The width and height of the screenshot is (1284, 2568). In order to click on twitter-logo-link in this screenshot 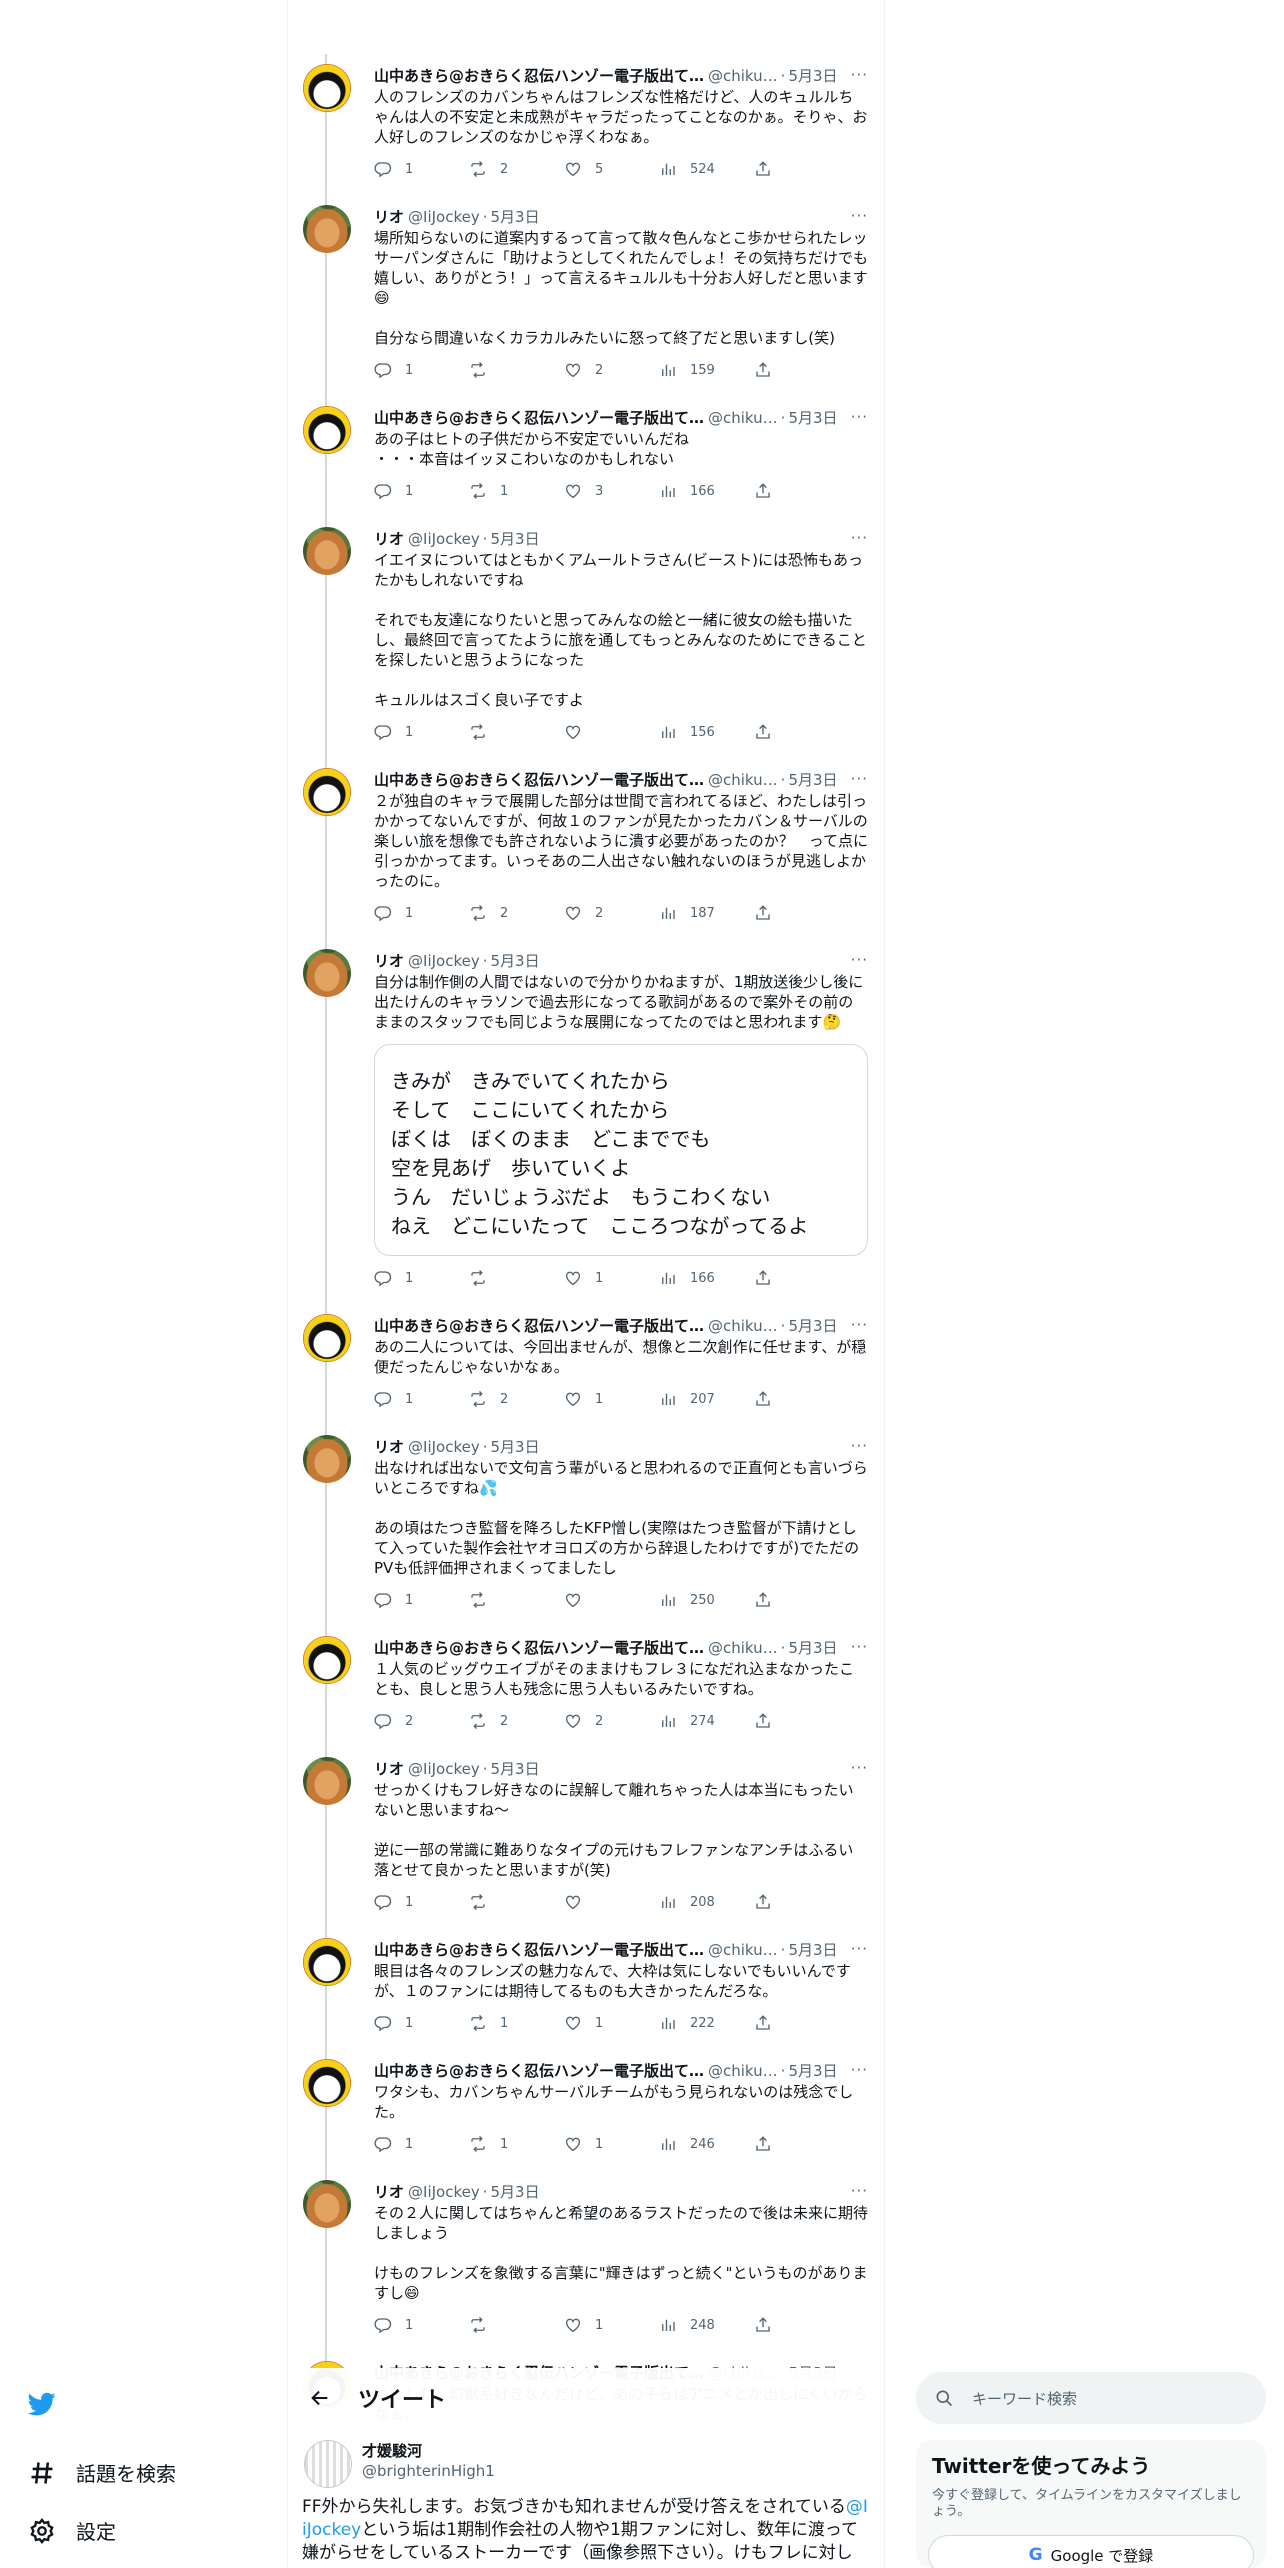, I will do `click(52, 2404)`.